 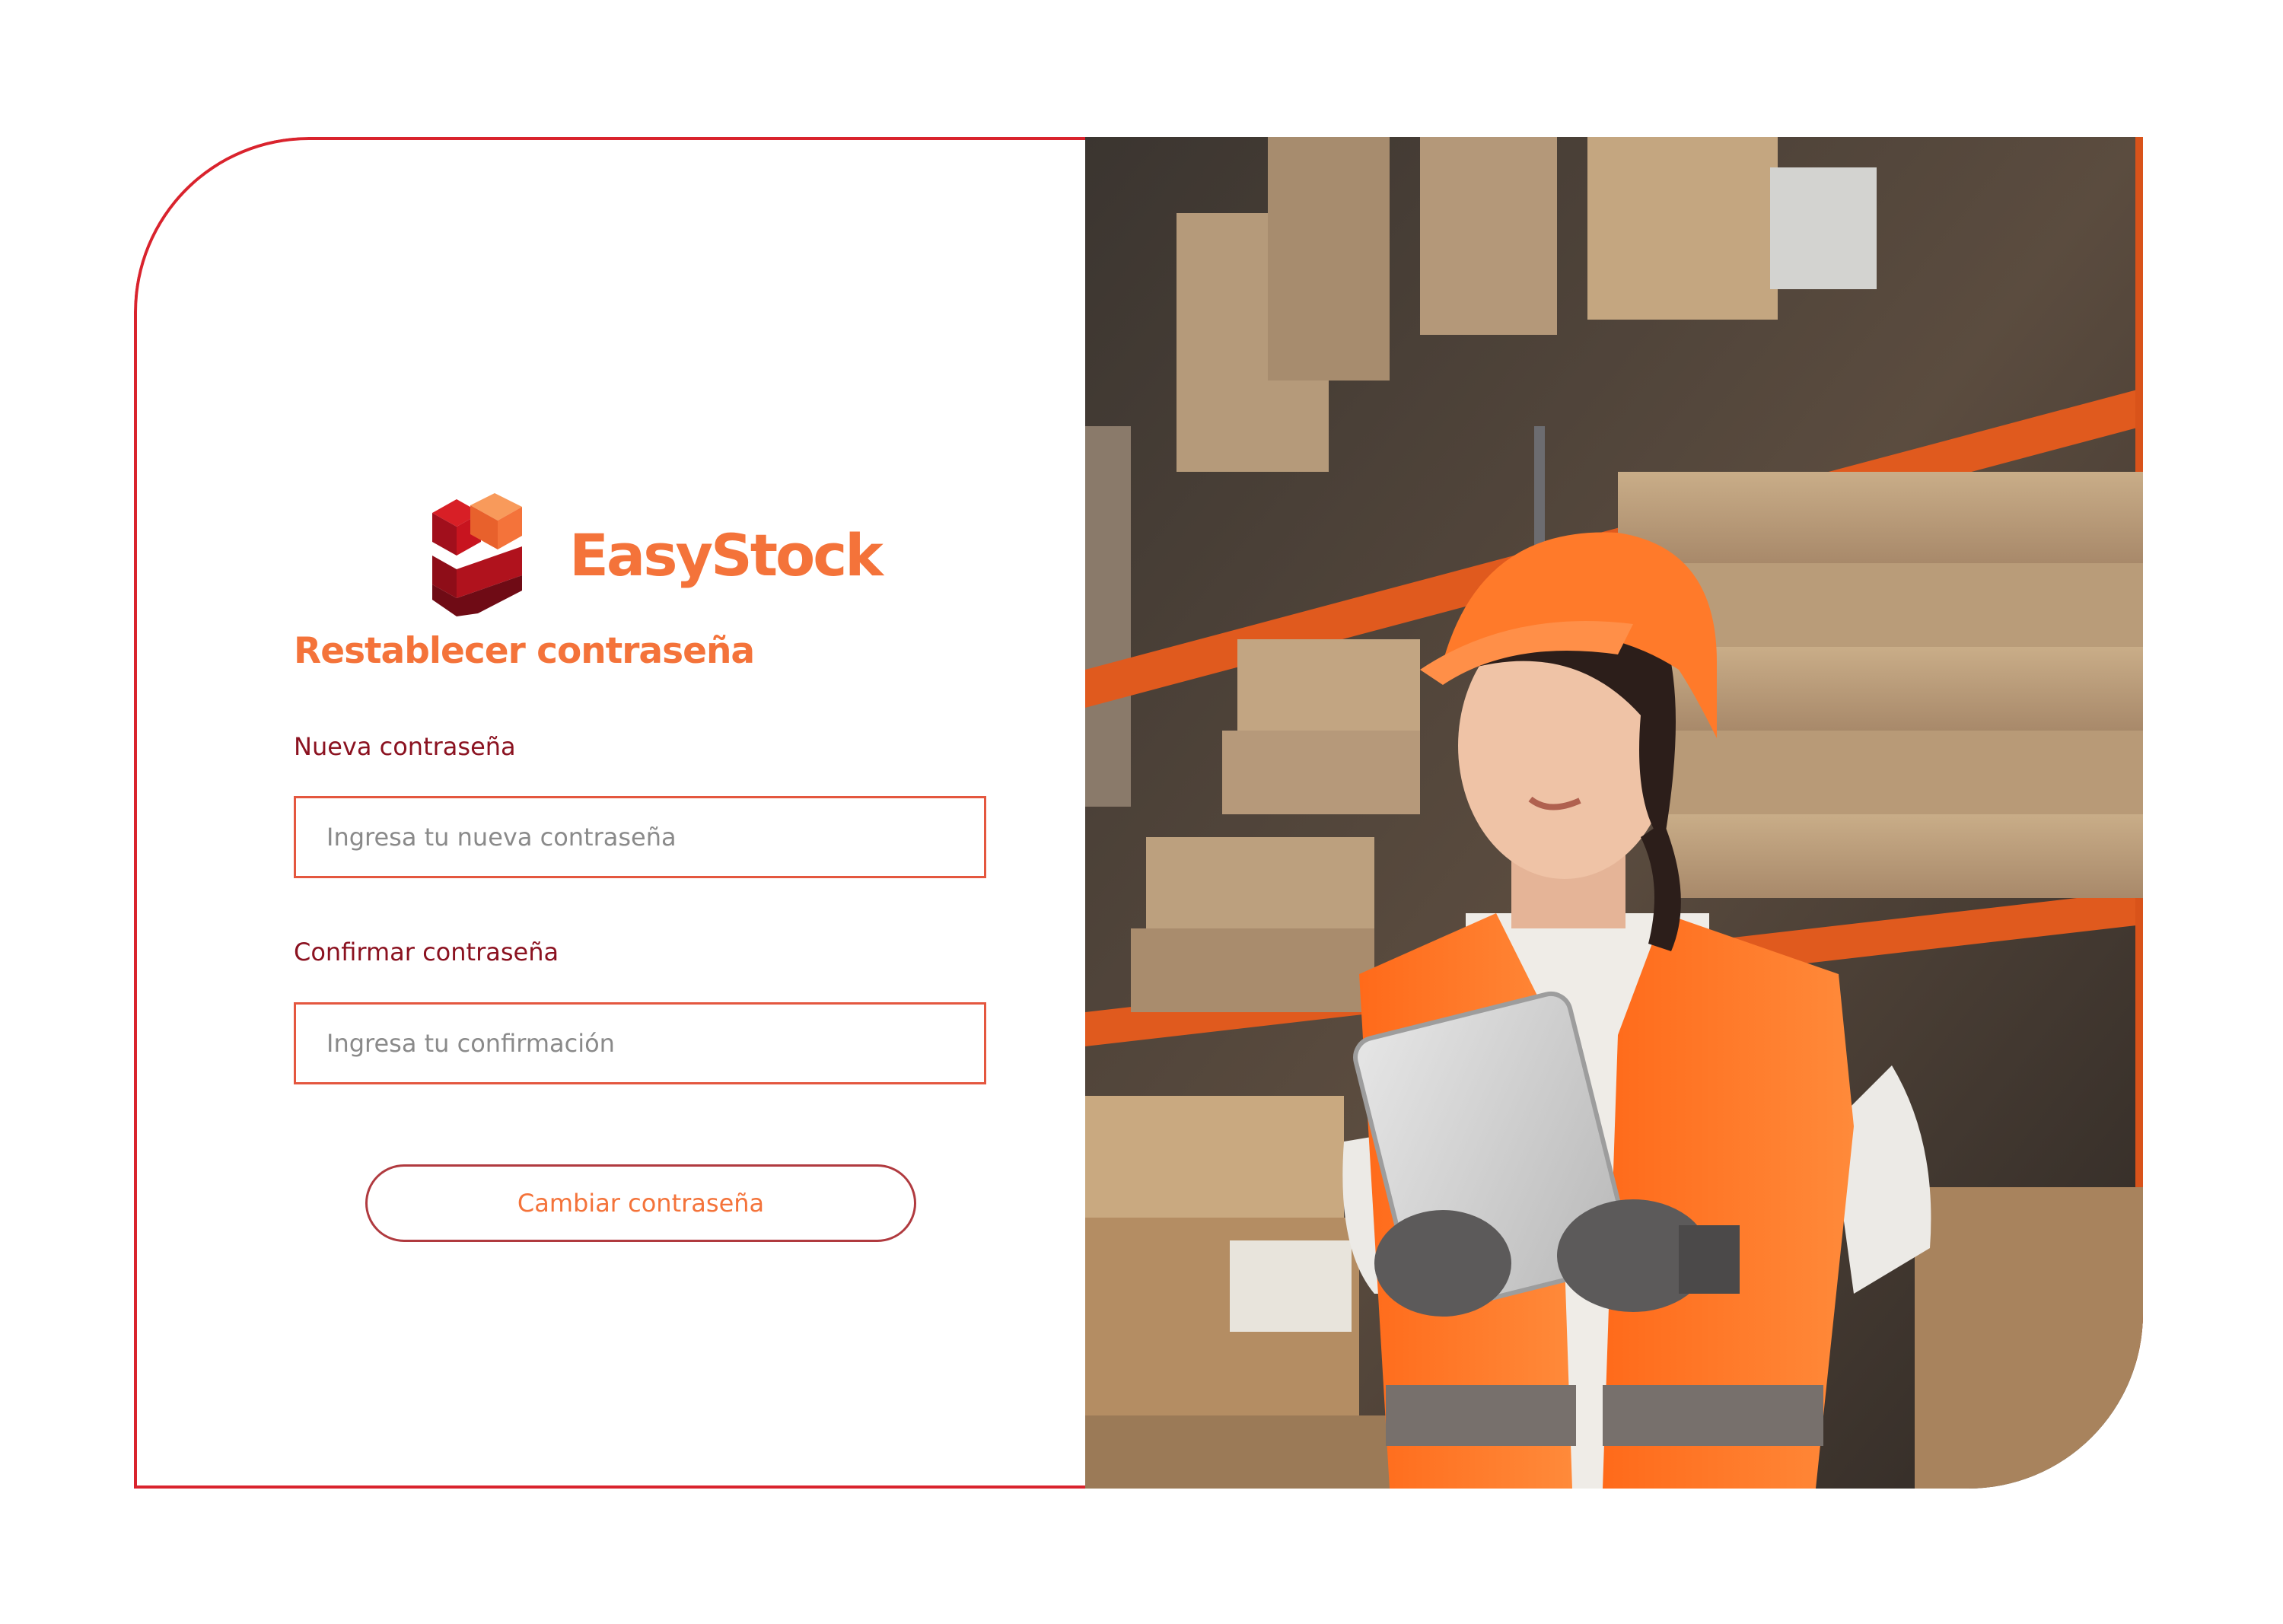 What do you see at coordinates (405, 746) in the screenshot?
I see `new-password-label: Nueva contraseña` at bounding box center [405, 746].